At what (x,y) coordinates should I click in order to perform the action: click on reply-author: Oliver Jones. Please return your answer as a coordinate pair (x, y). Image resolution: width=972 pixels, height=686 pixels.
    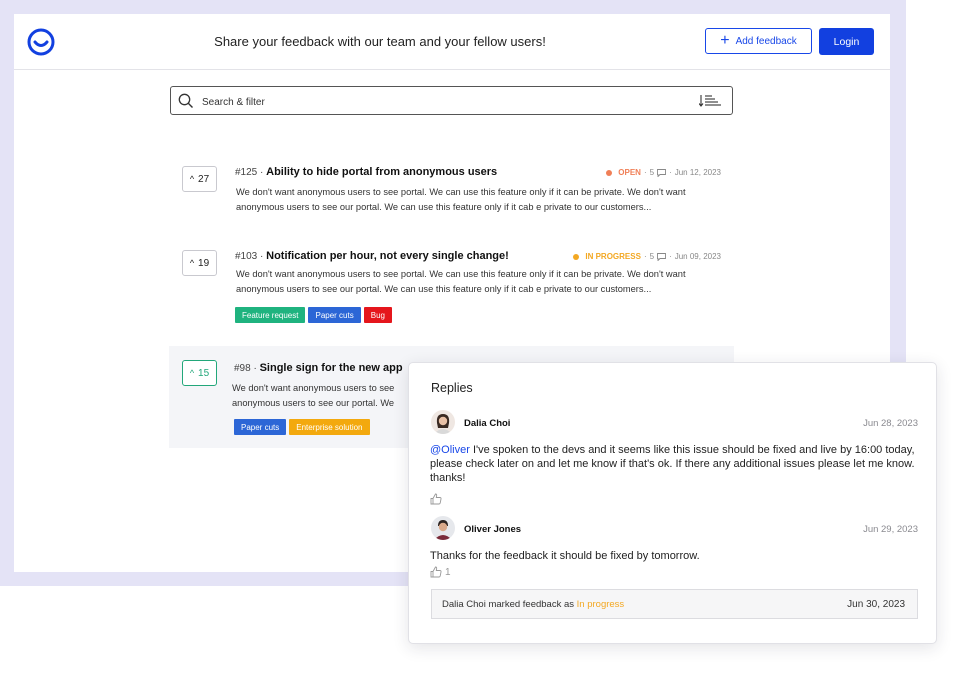
    Looking at the image, I should click on (493, 529).